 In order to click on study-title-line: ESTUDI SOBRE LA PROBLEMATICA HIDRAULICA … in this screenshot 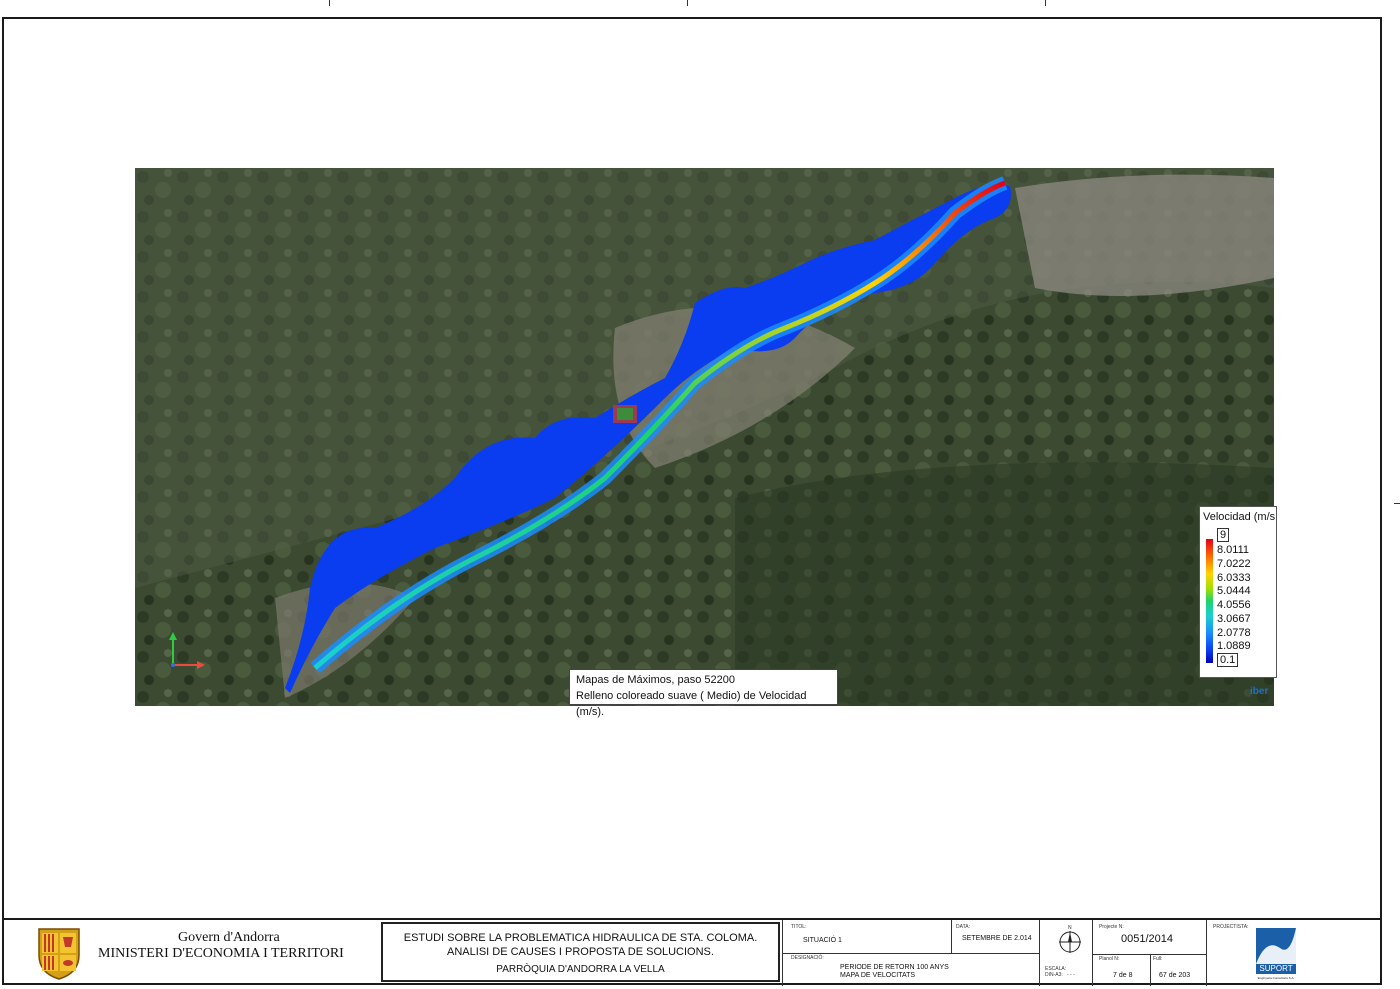, I will do `click(580, 938)`.